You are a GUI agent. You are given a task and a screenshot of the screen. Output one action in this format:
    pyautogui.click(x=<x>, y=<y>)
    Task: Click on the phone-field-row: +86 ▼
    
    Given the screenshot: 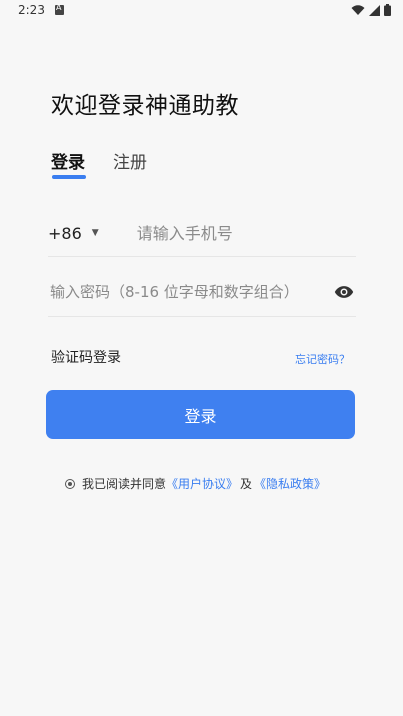 What is the action you would take?
    pyautogui.click(x=202, y=233)
    